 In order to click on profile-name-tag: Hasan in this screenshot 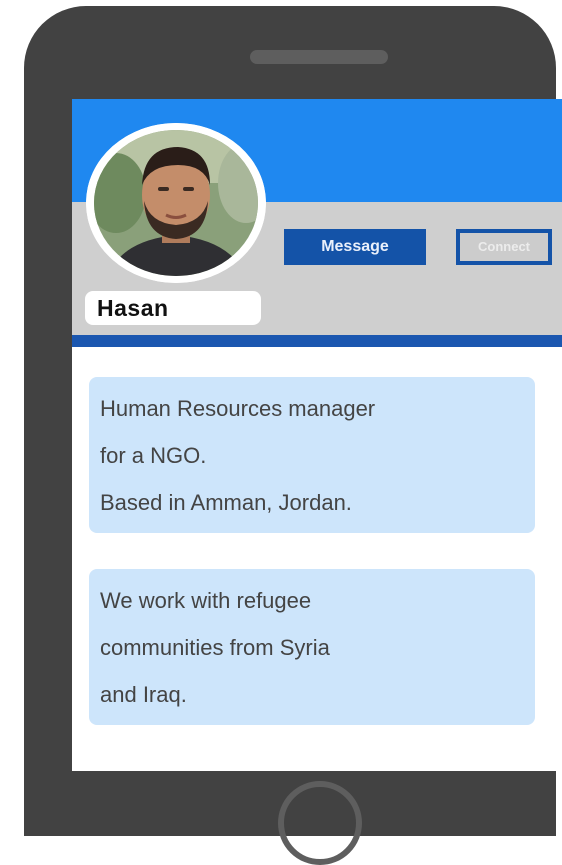, I will do `click(173, 308)`.